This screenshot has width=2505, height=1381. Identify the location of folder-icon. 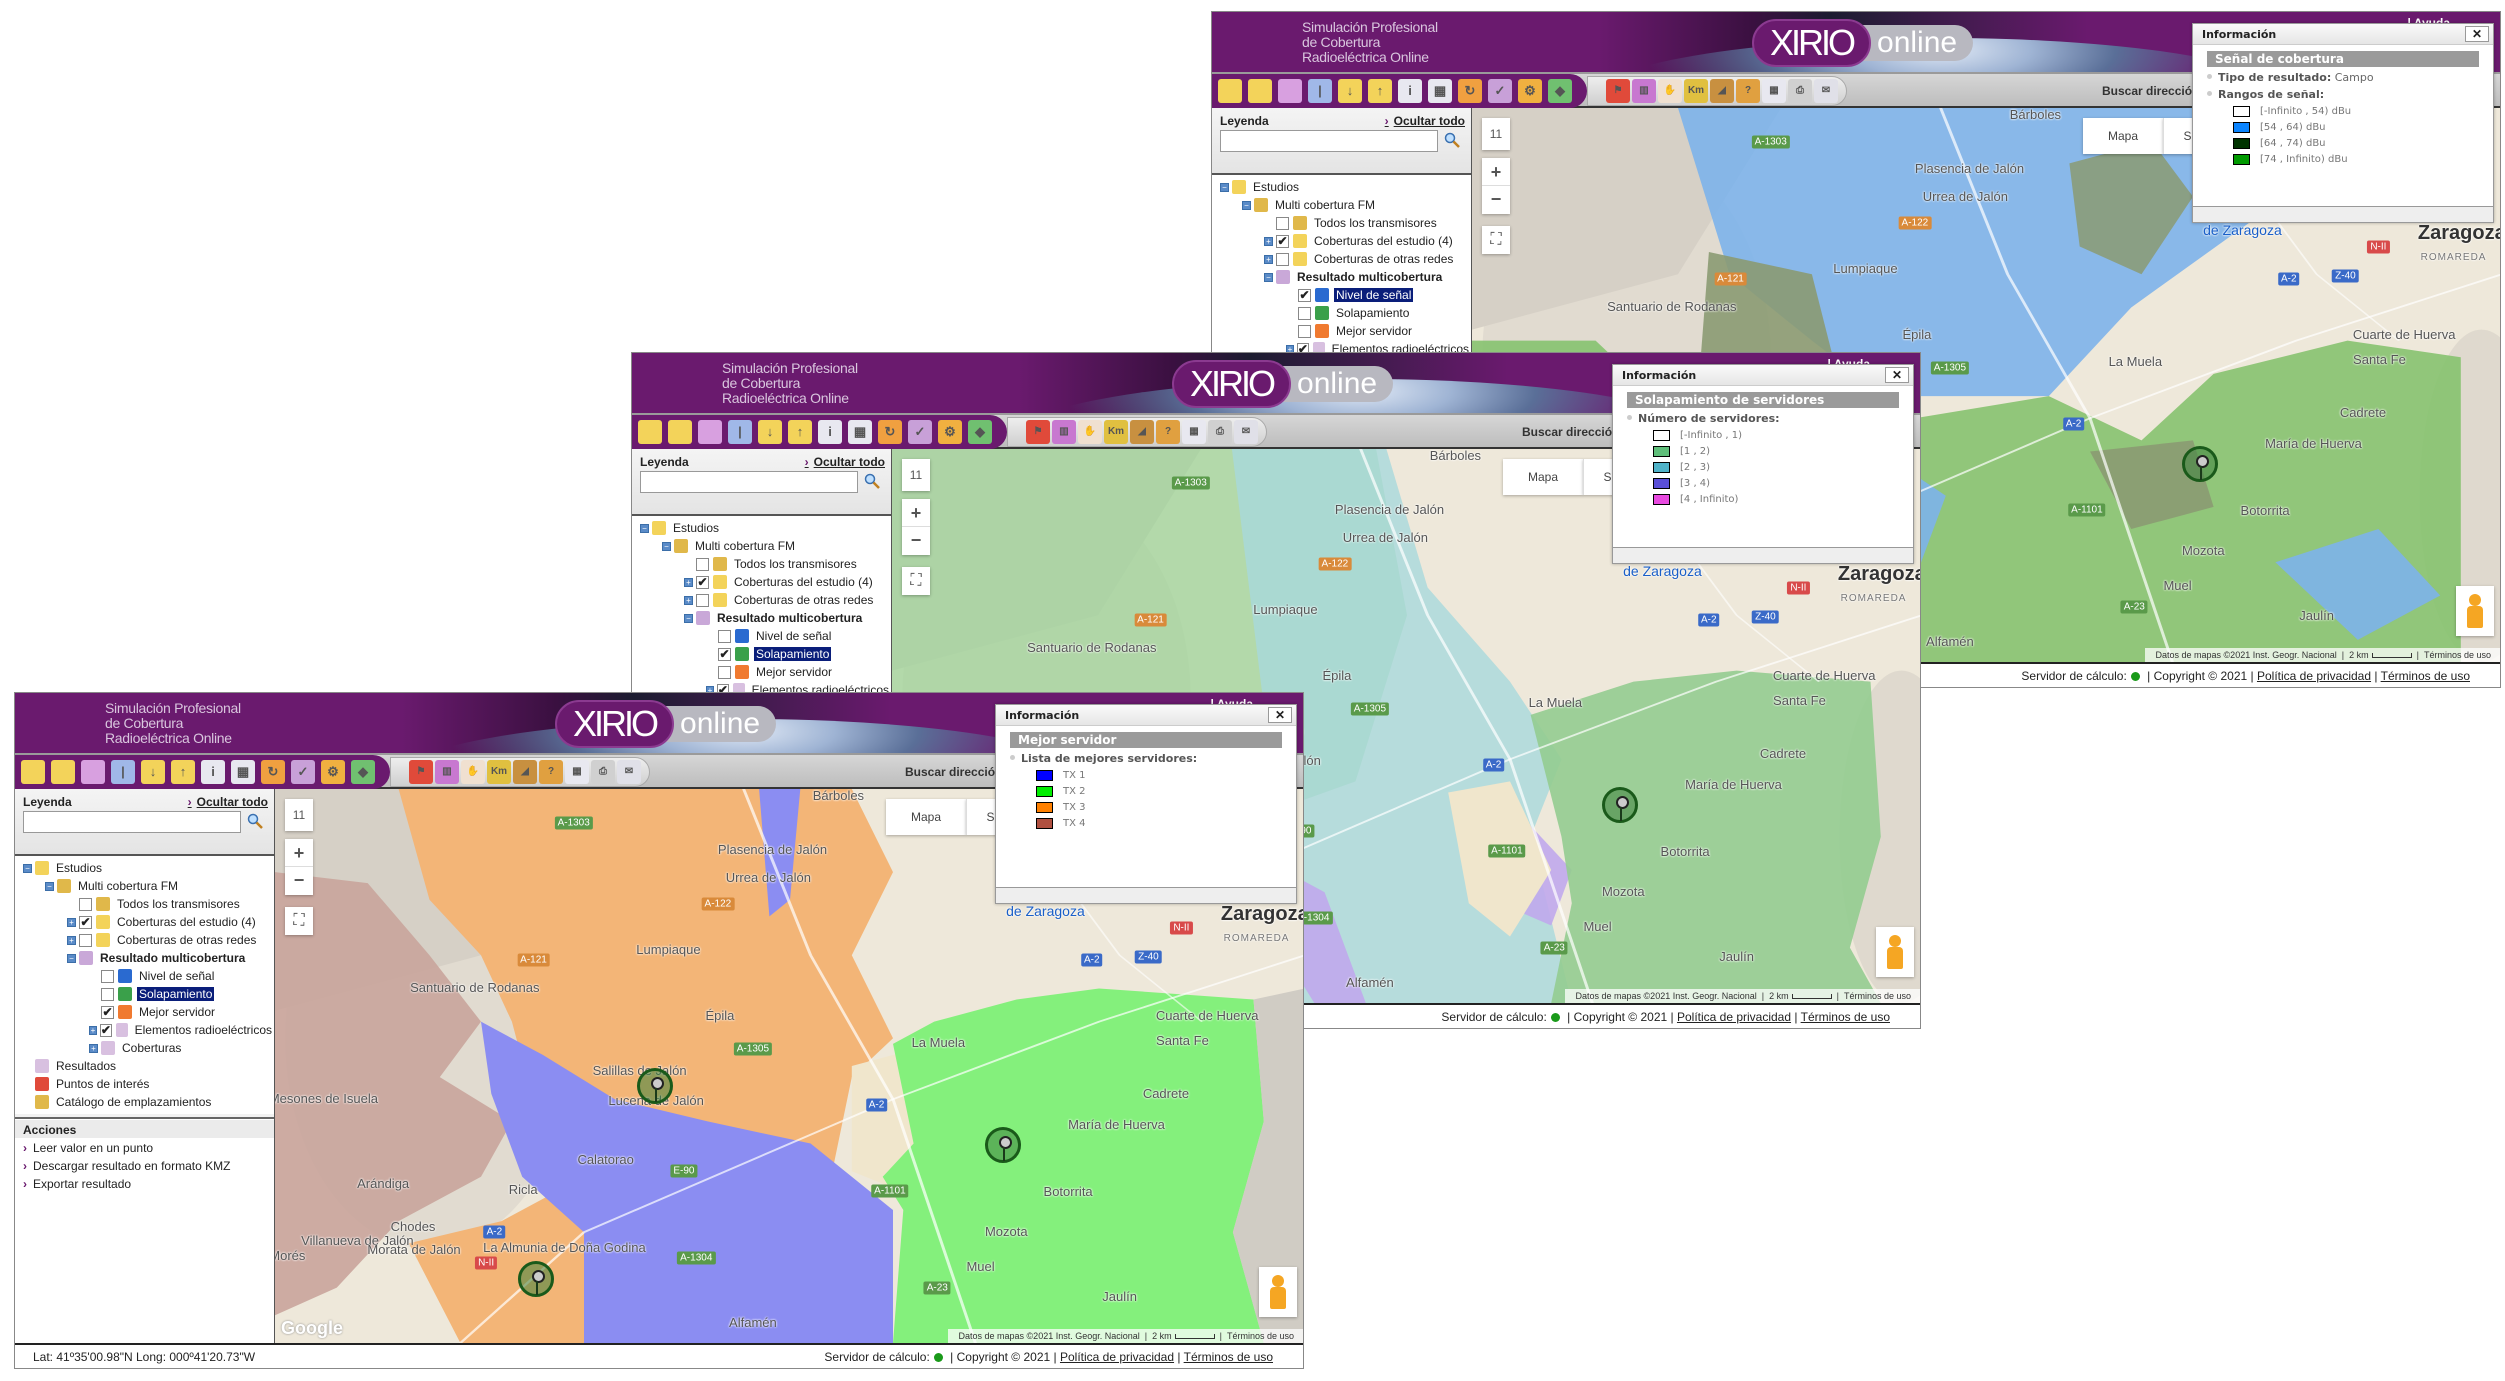
(93, 772).